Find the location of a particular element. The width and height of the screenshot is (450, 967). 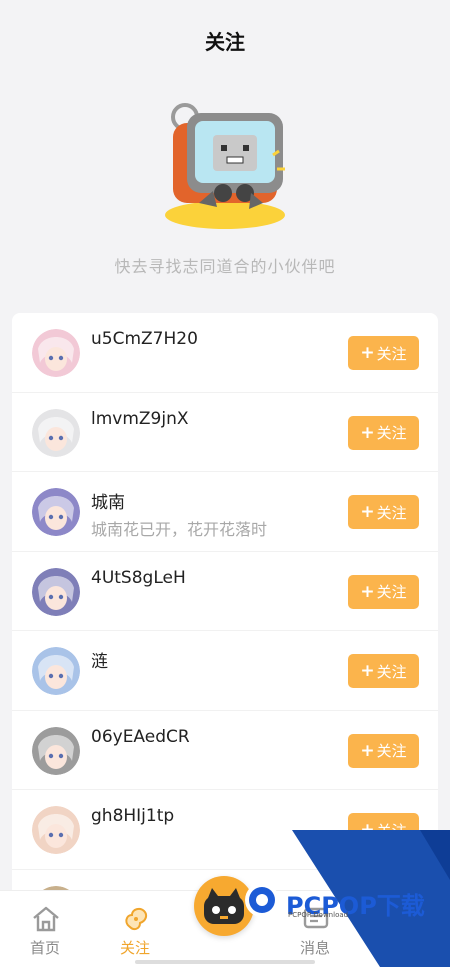

tab-follow: 关注 is located at coordinates (135, 929).